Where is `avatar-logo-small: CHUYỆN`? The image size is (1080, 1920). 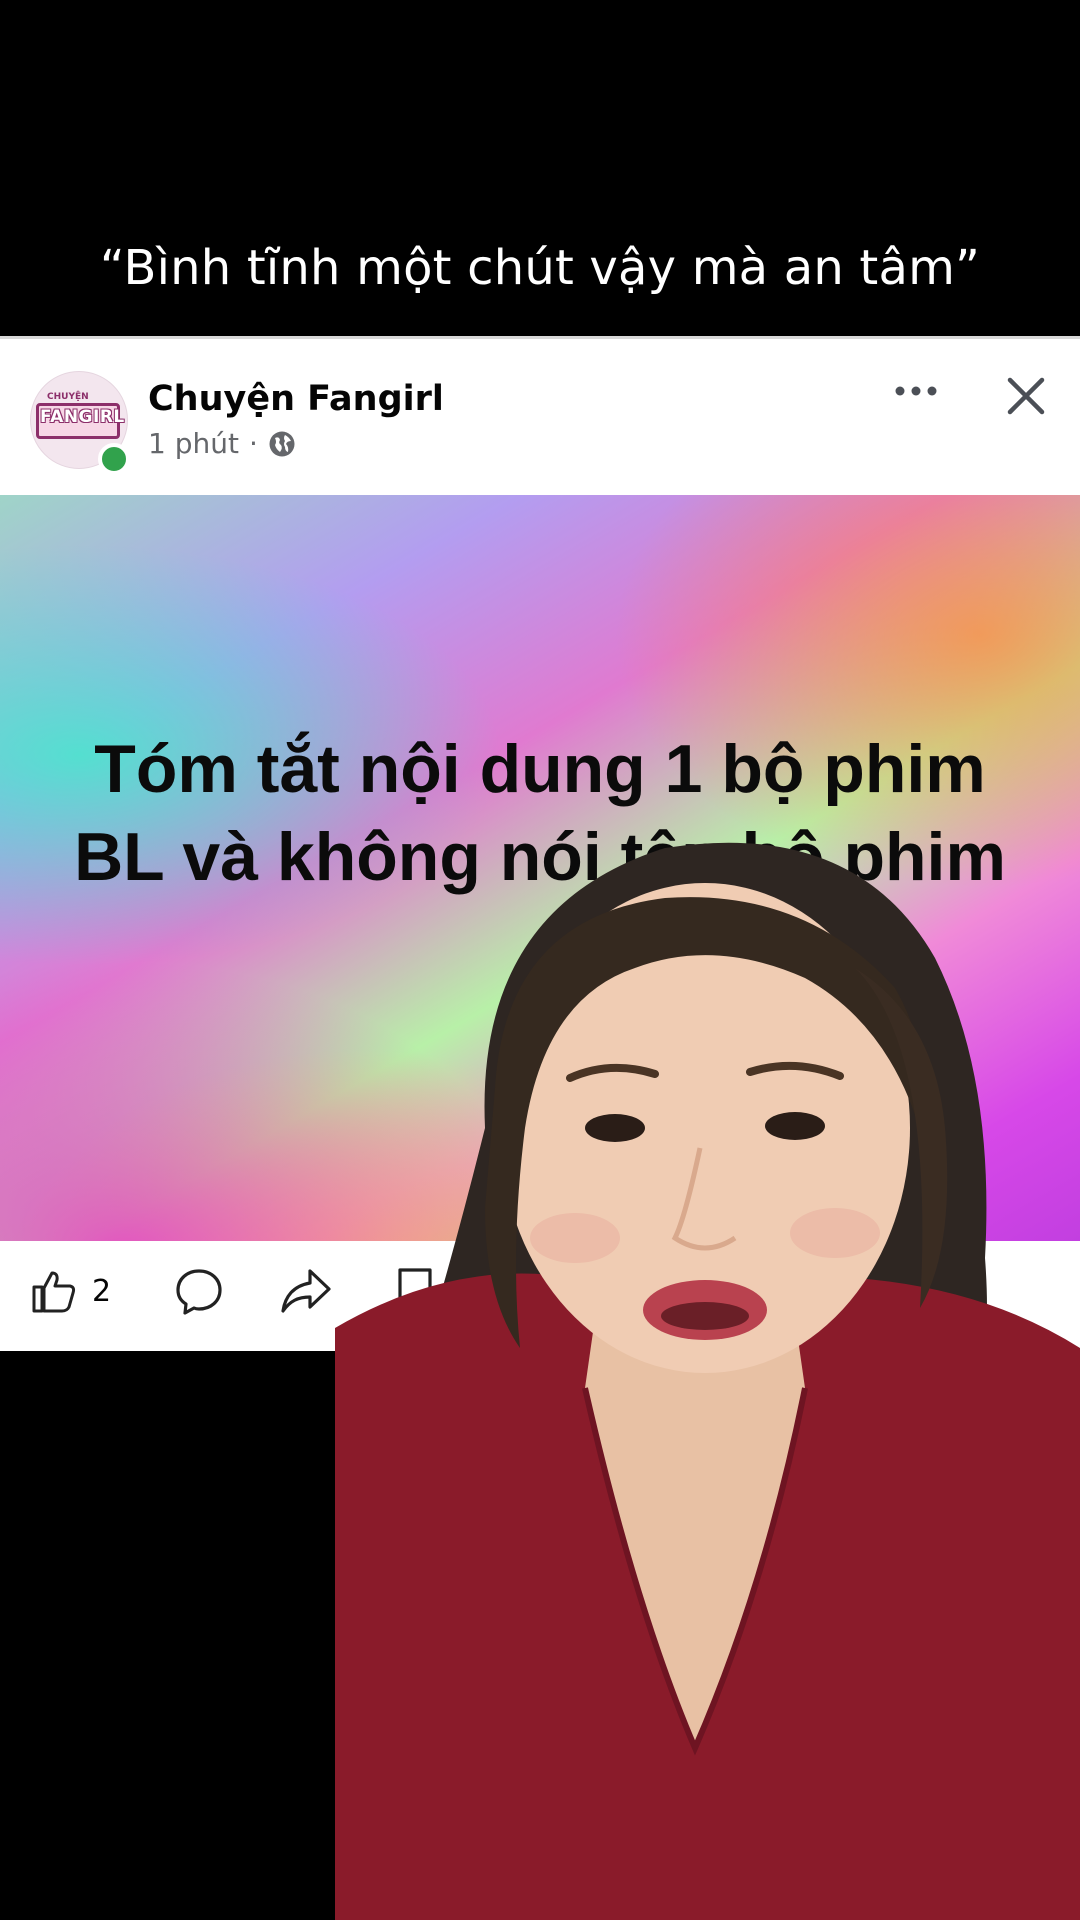
avatar-logo-small: CHUYỆN is located at coordinates (68, 397).